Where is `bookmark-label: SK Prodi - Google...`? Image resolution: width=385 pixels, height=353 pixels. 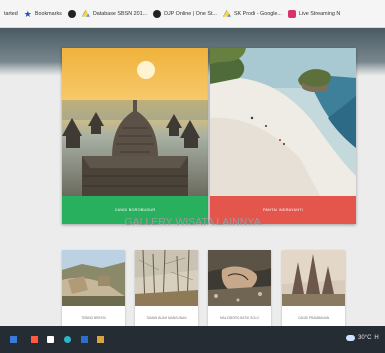
bookmark-label: SK Prodi - Google... is located at coordinates (257, 13).